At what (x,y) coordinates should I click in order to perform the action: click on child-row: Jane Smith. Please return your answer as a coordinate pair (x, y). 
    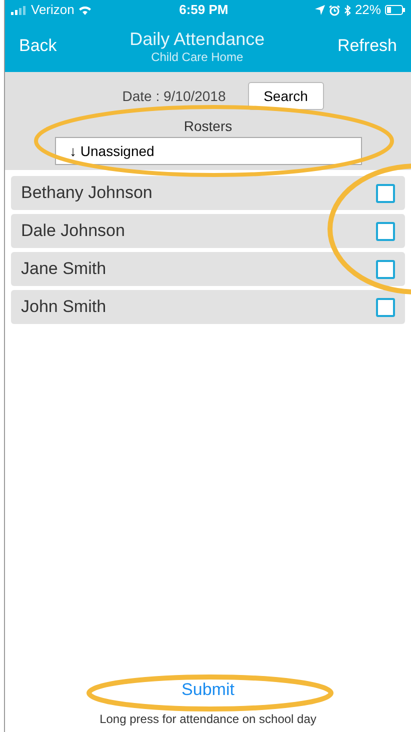
    Looking at the image, I should click on (208, 269).